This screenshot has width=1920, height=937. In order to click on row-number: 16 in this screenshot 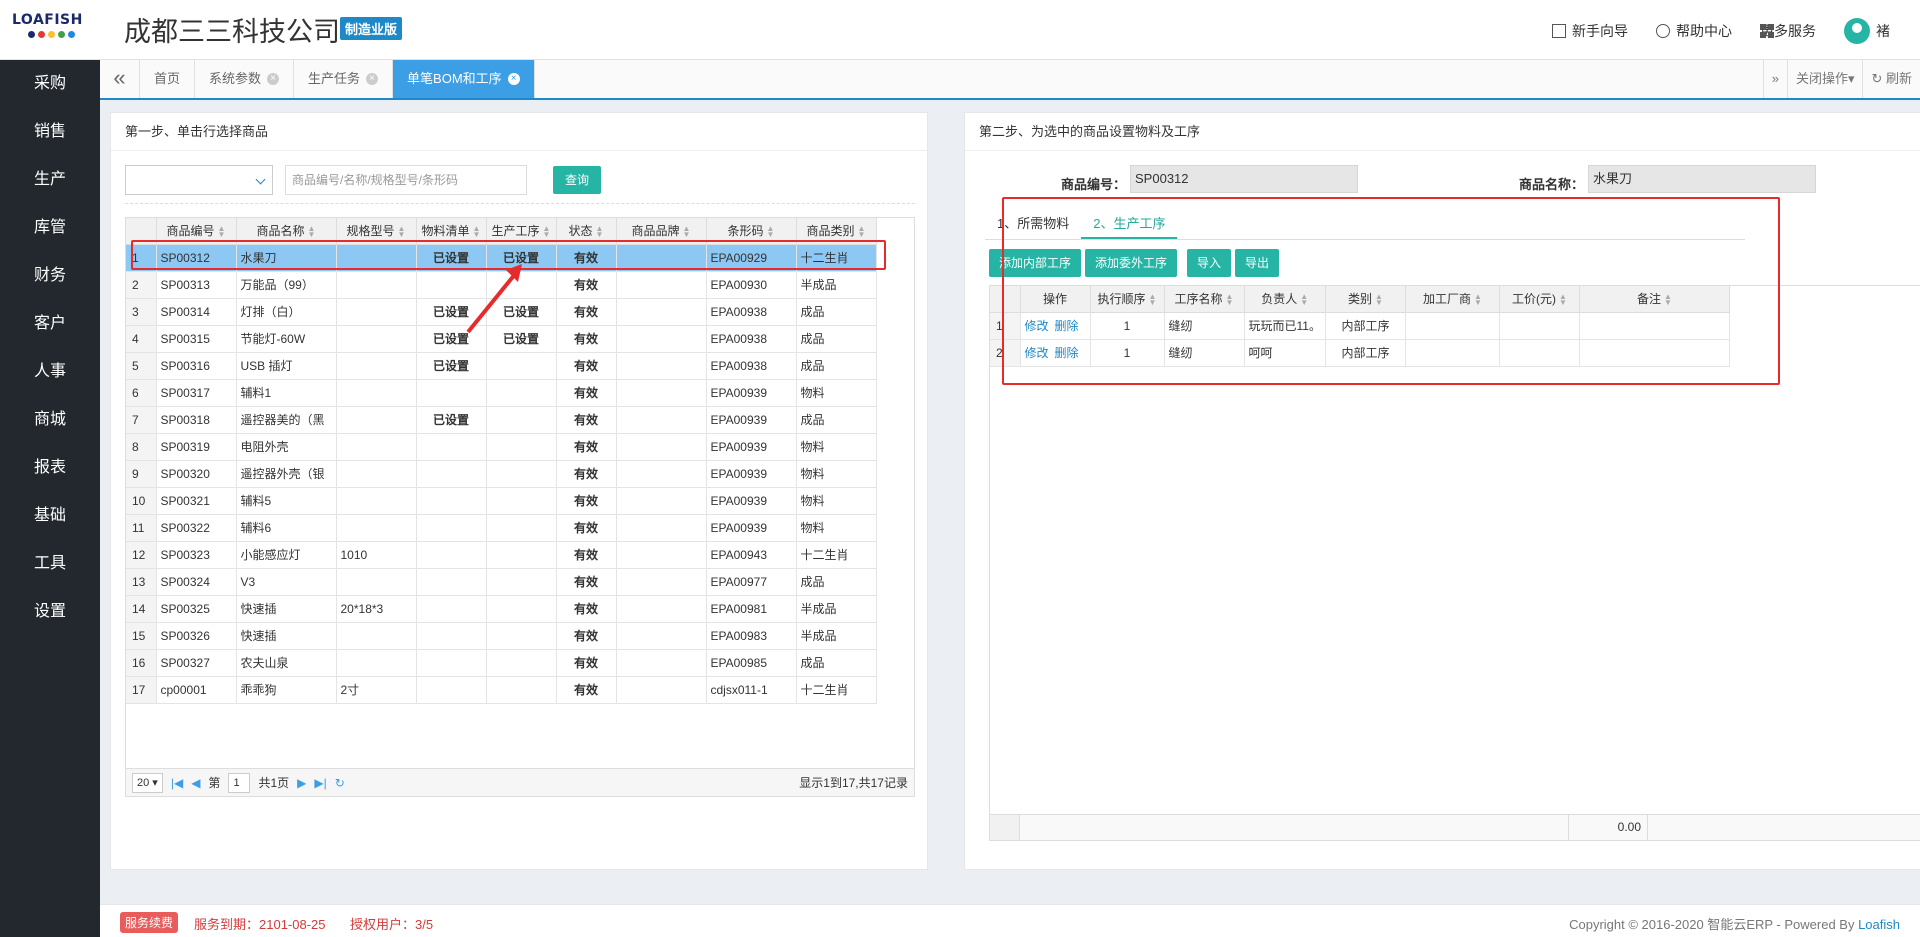, I will do `click(141, 663)`.